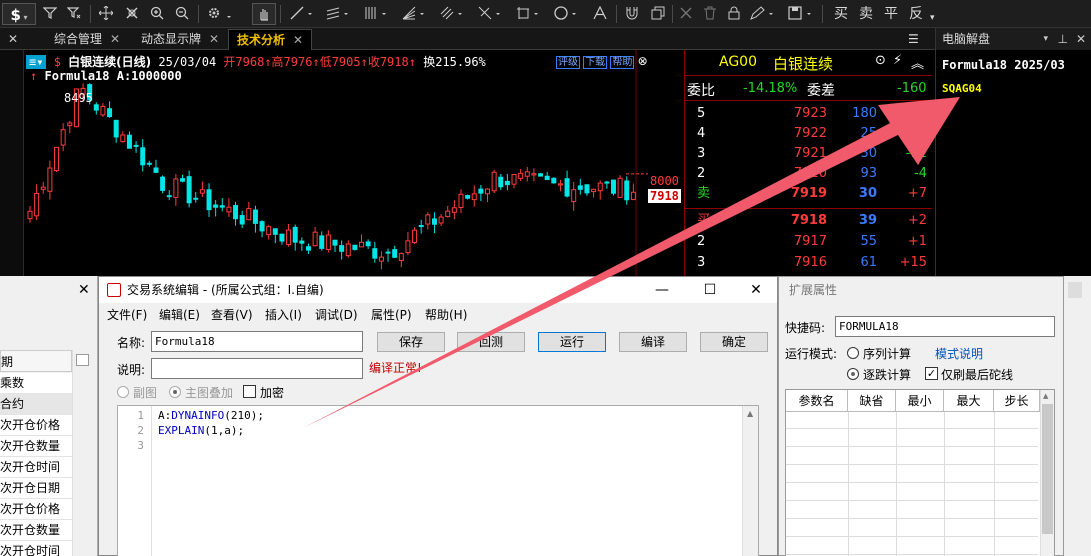 This screenshot has width=1091, height=556. Describe the element at coordinates (1063, 39) in the screenshot. I see `pin-icon: ⊥` at that location.